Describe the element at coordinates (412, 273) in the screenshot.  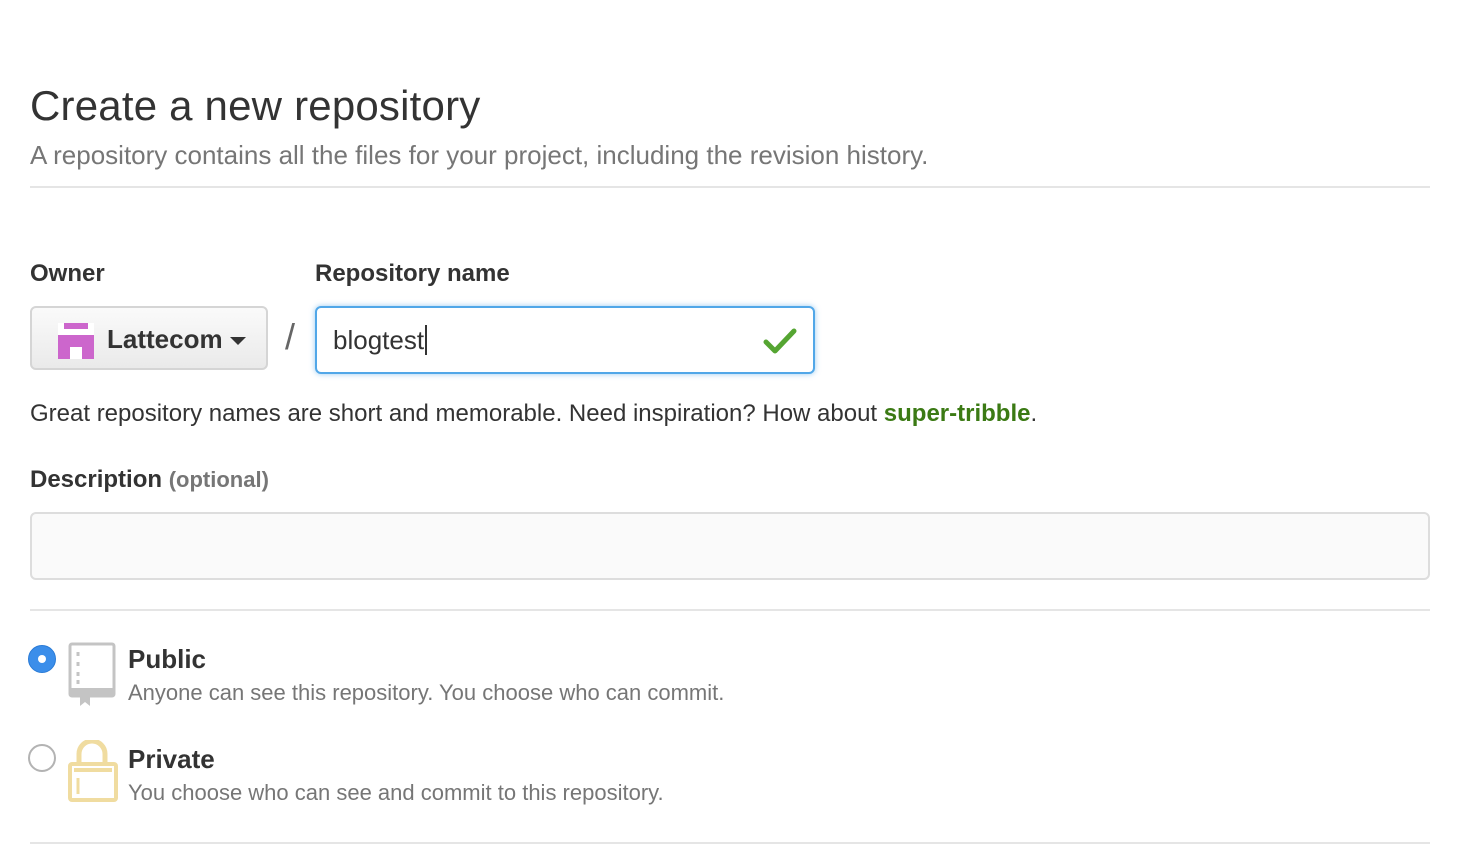
I see `repository-name-label: Repository name` at that location.